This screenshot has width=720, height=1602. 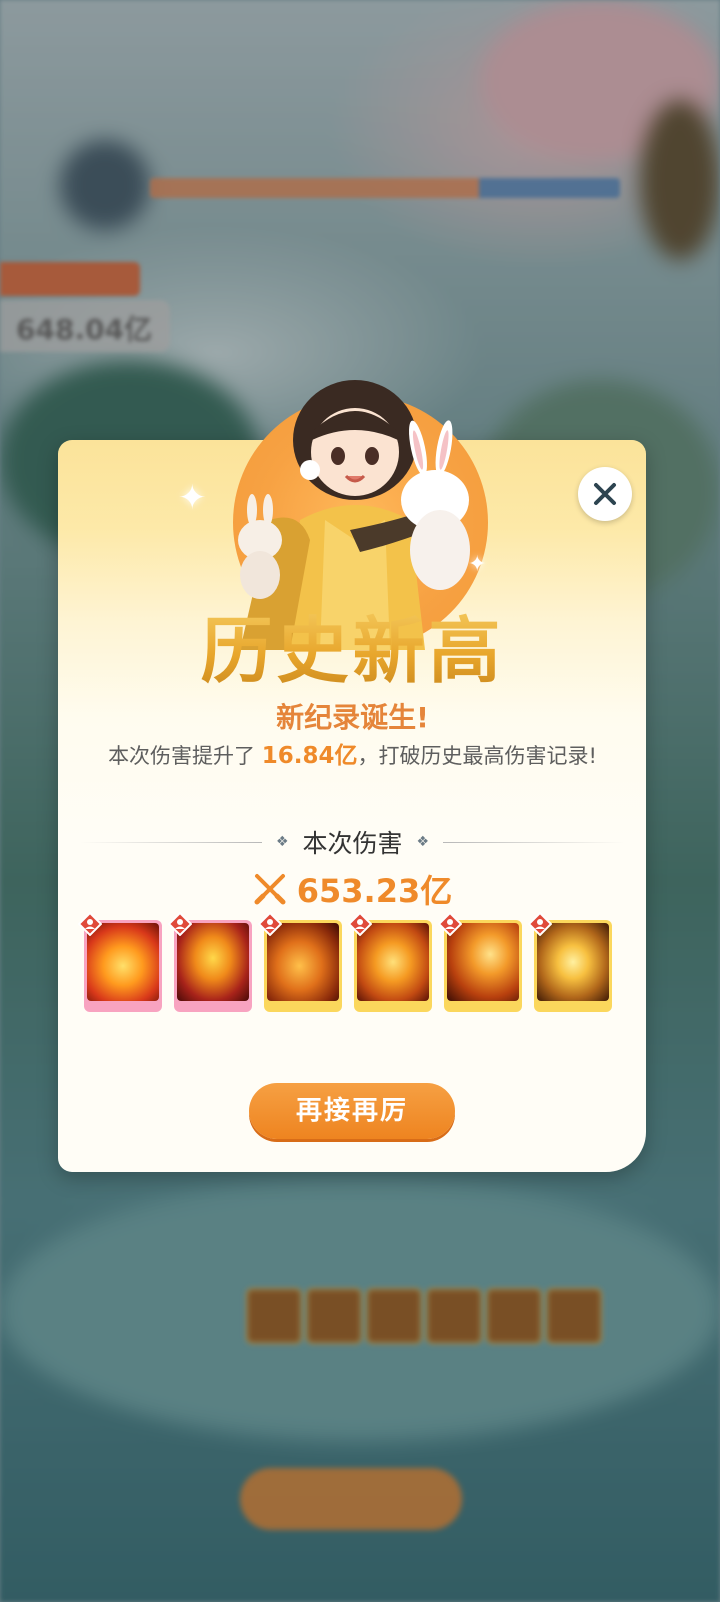 I want to click on dialog-subtitle: 新纪录诞生!, so click(x=352, y=717).